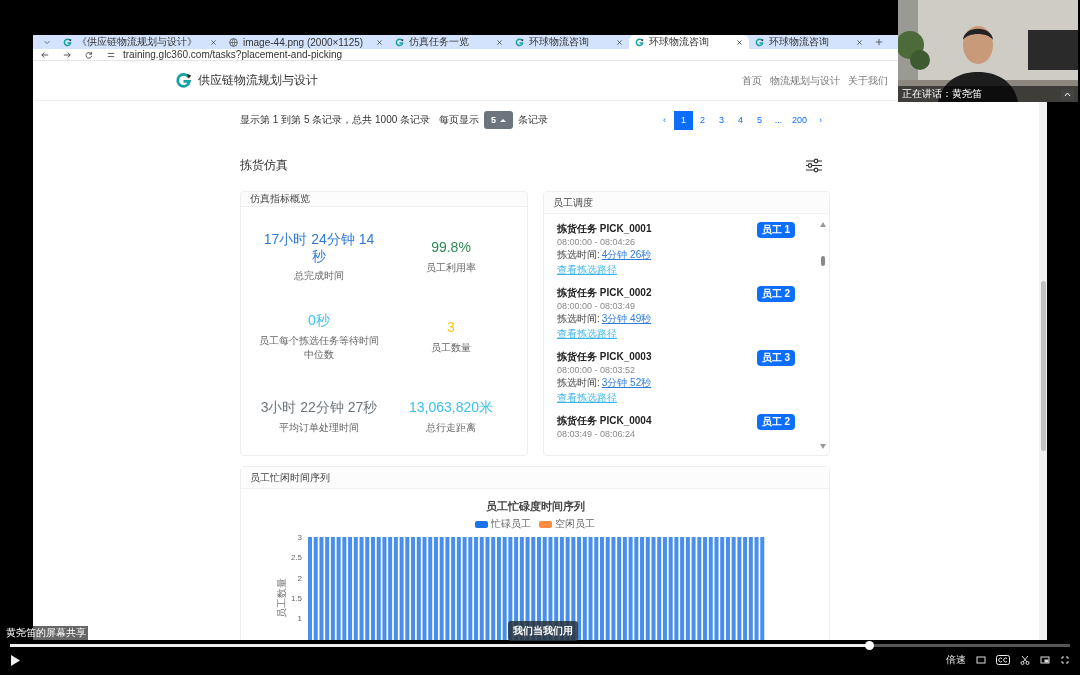 Image resolution: width=1080 pixels, height=675 pixels. Describe the element at coordinates (319, 407) in the screenshot. I see `metric-value: 3小时 22分钟 27秒` at that location.